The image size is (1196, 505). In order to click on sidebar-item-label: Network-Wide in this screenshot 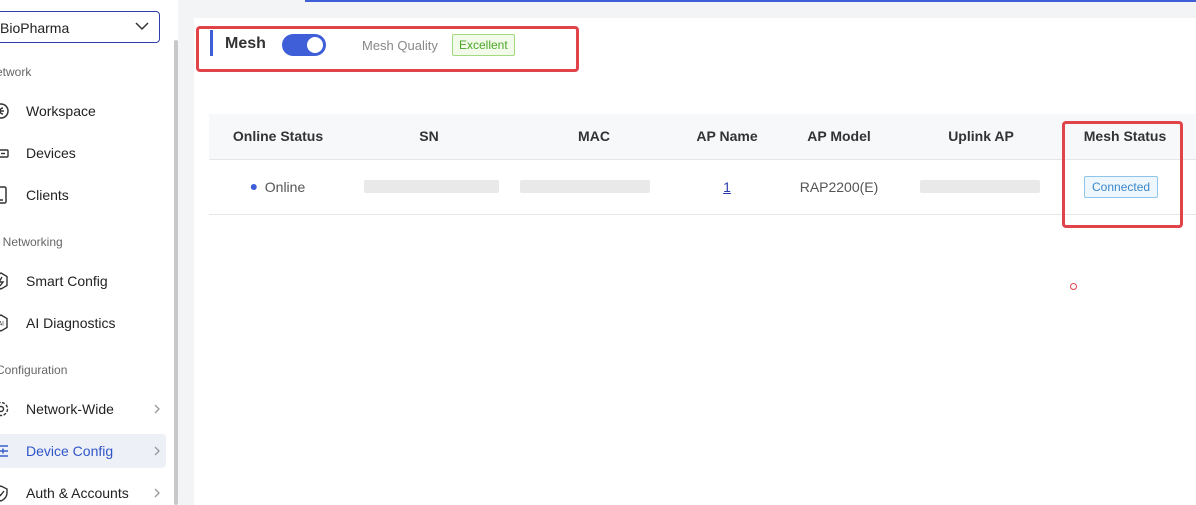, I will do `click(70, 409)`.